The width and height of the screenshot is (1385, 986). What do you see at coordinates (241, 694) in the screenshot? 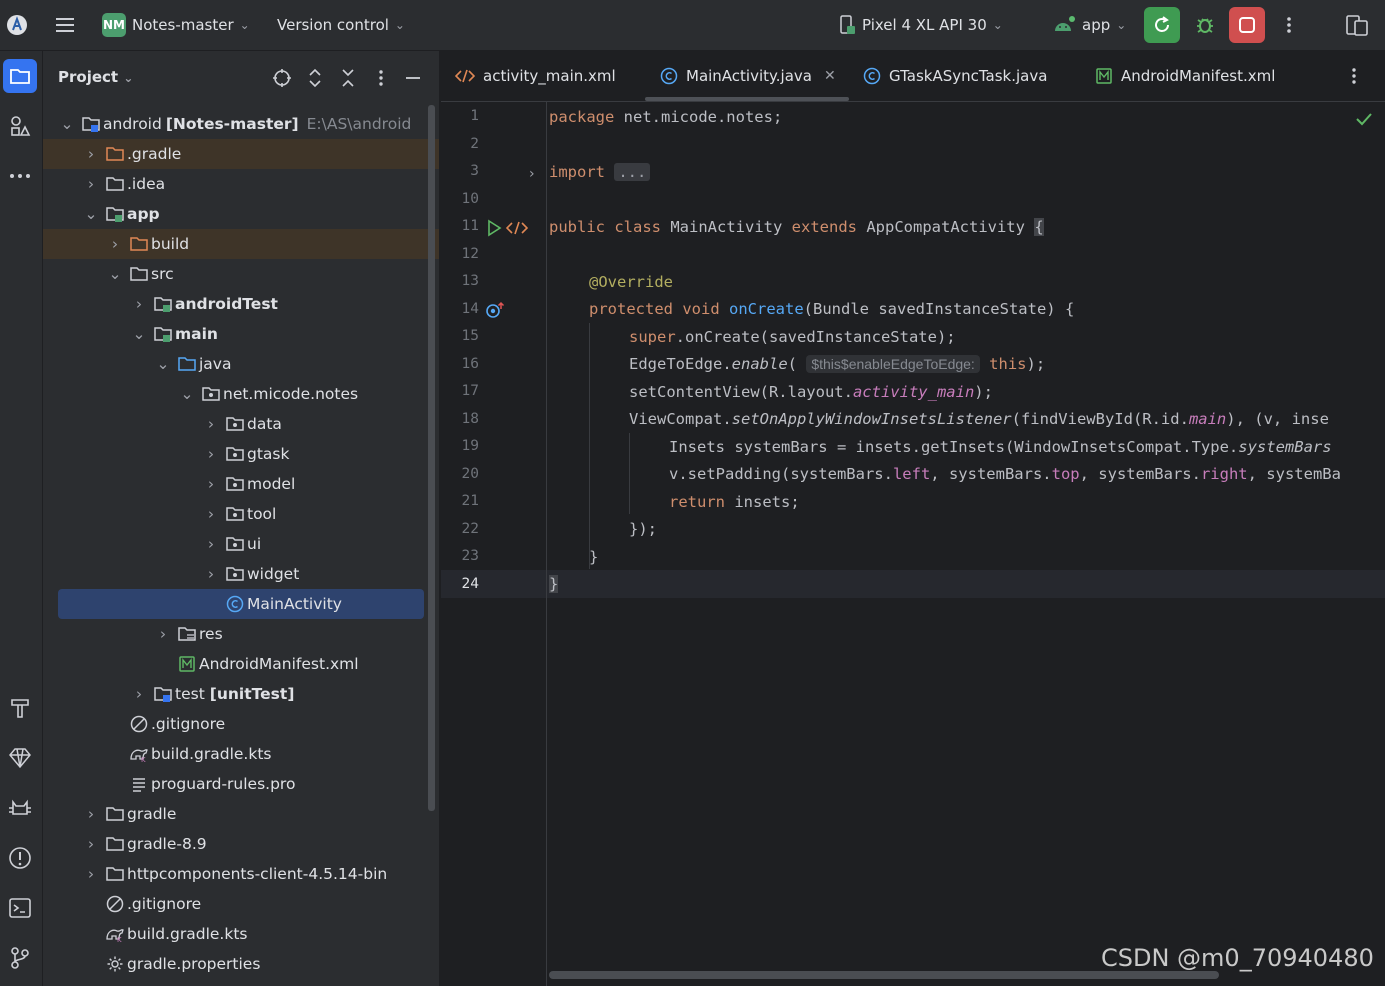
I see `tree-node-test: › test [unitTest]` at bounding box center [241, 694].